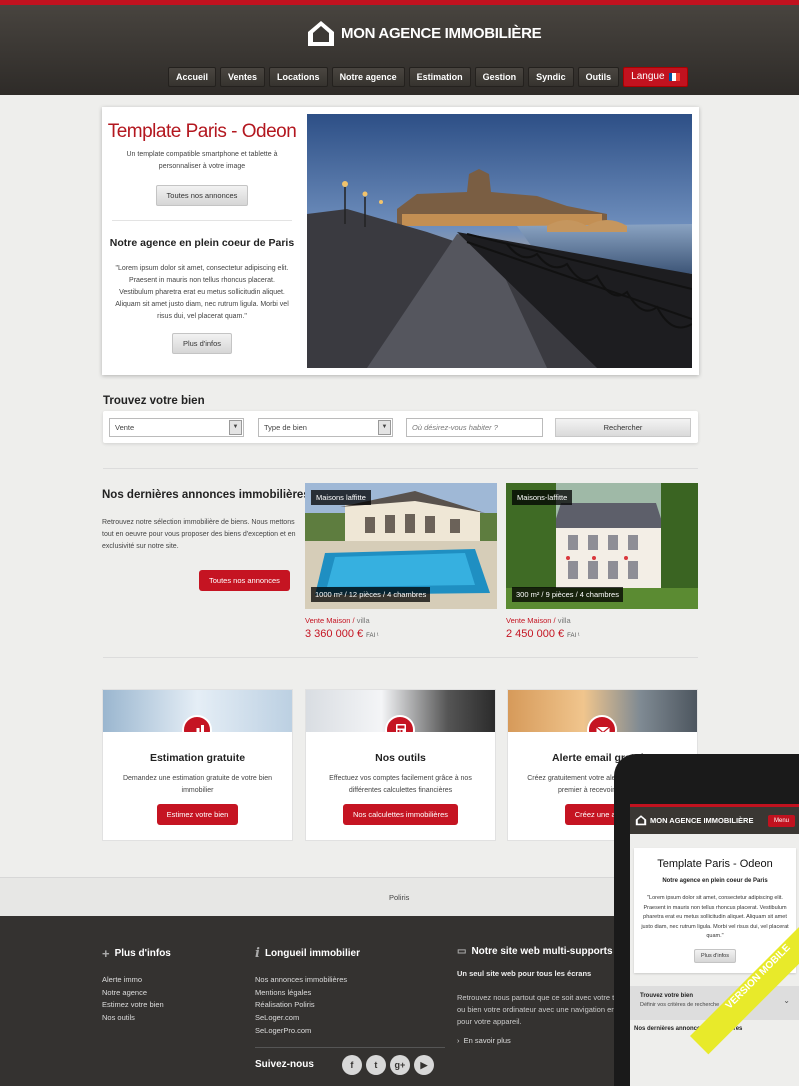  I want to click on footer-link: Notre agence, so click(136, 993).